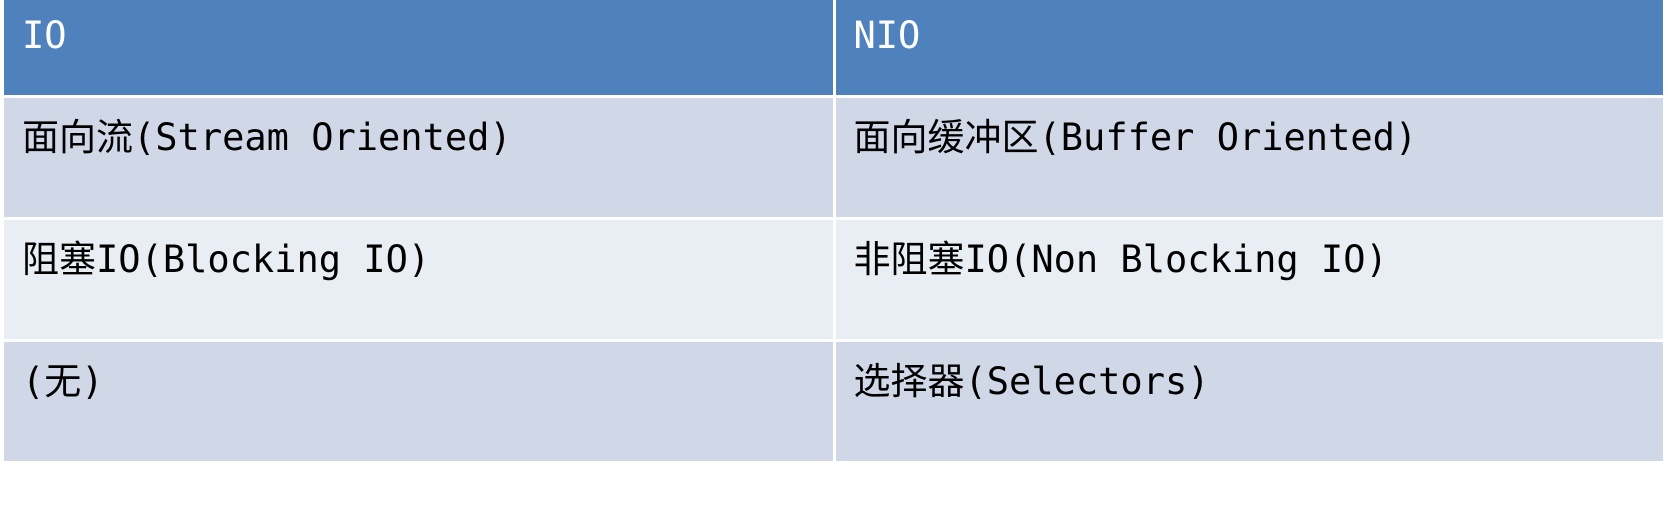  What do you see at coordinates (1249, 401) in the screenshot?
I see `table-cell: 选择器(Selectors)` at bounding box center [1249, 401].